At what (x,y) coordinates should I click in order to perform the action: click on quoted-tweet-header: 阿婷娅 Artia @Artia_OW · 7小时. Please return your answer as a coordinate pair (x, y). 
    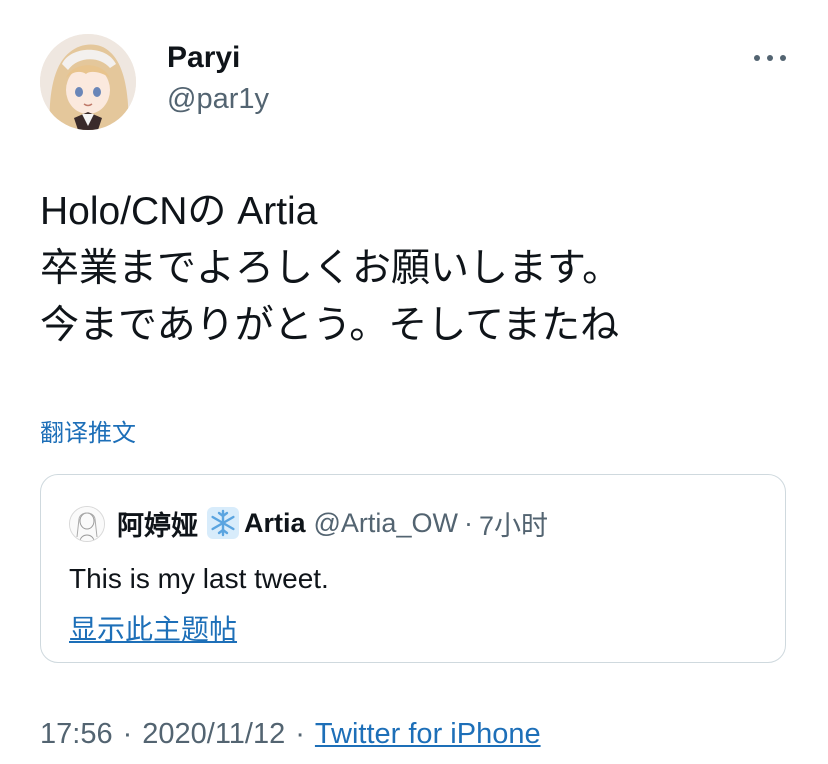
    Looking at the image, I should click on (332, 523).